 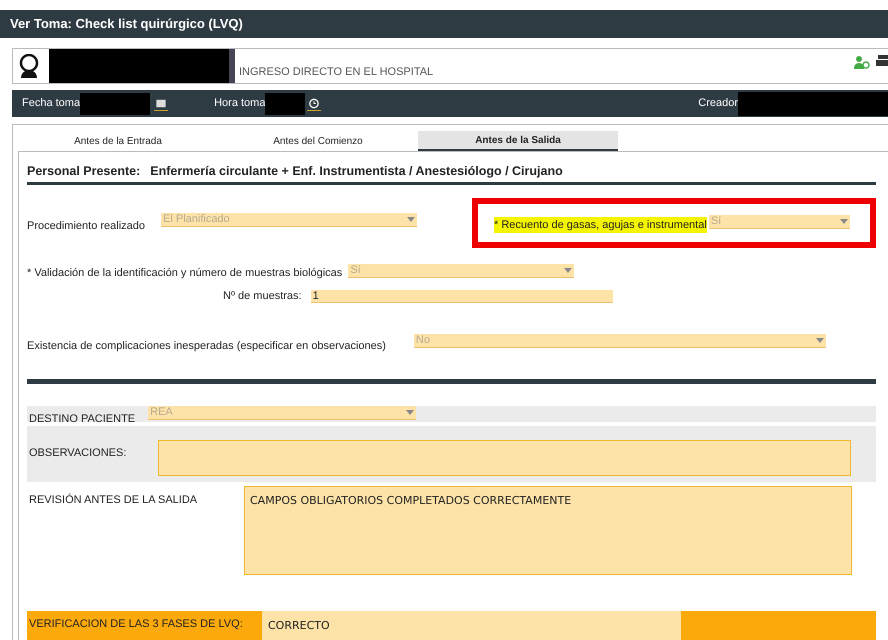 I want to click on complications-label: Existencia de complicaciones inesperadas (especificar en observaciones), so click(x=206, y=346).